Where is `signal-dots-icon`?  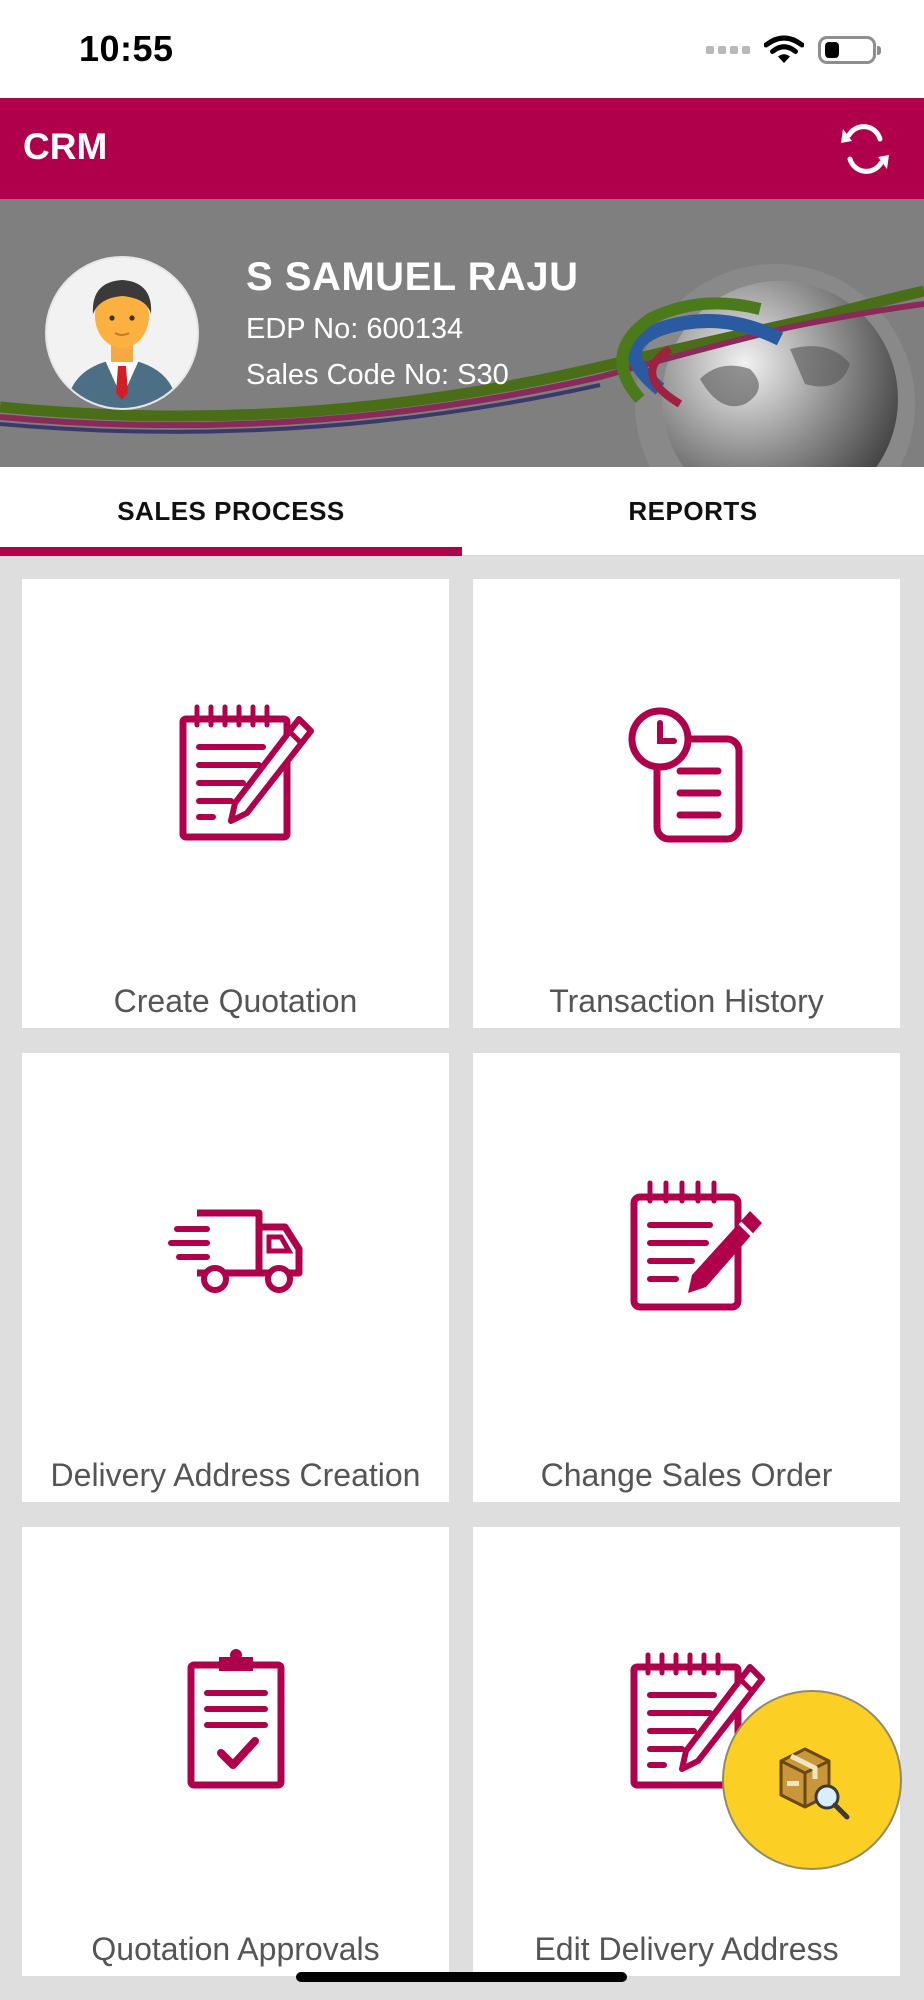
signal-dots-icon is located at coordinates (728, 50).